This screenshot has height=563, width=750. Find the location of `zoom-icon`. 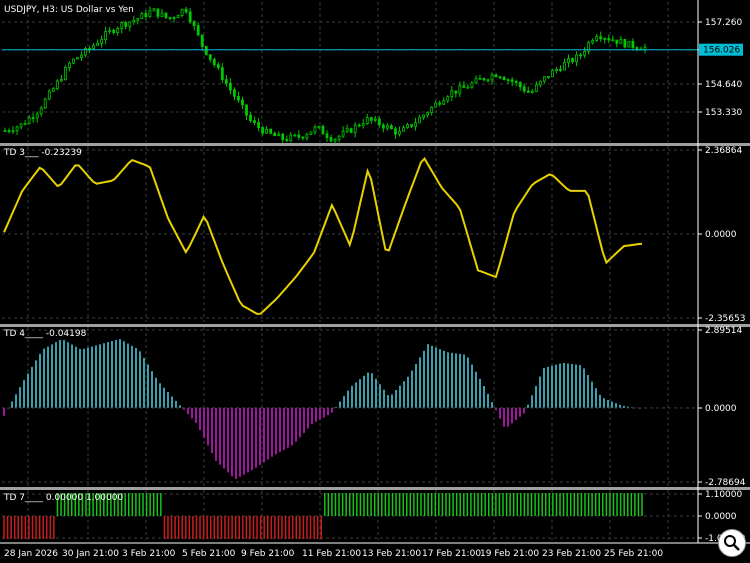

zoom-icon is located at coordinates (732, 543).